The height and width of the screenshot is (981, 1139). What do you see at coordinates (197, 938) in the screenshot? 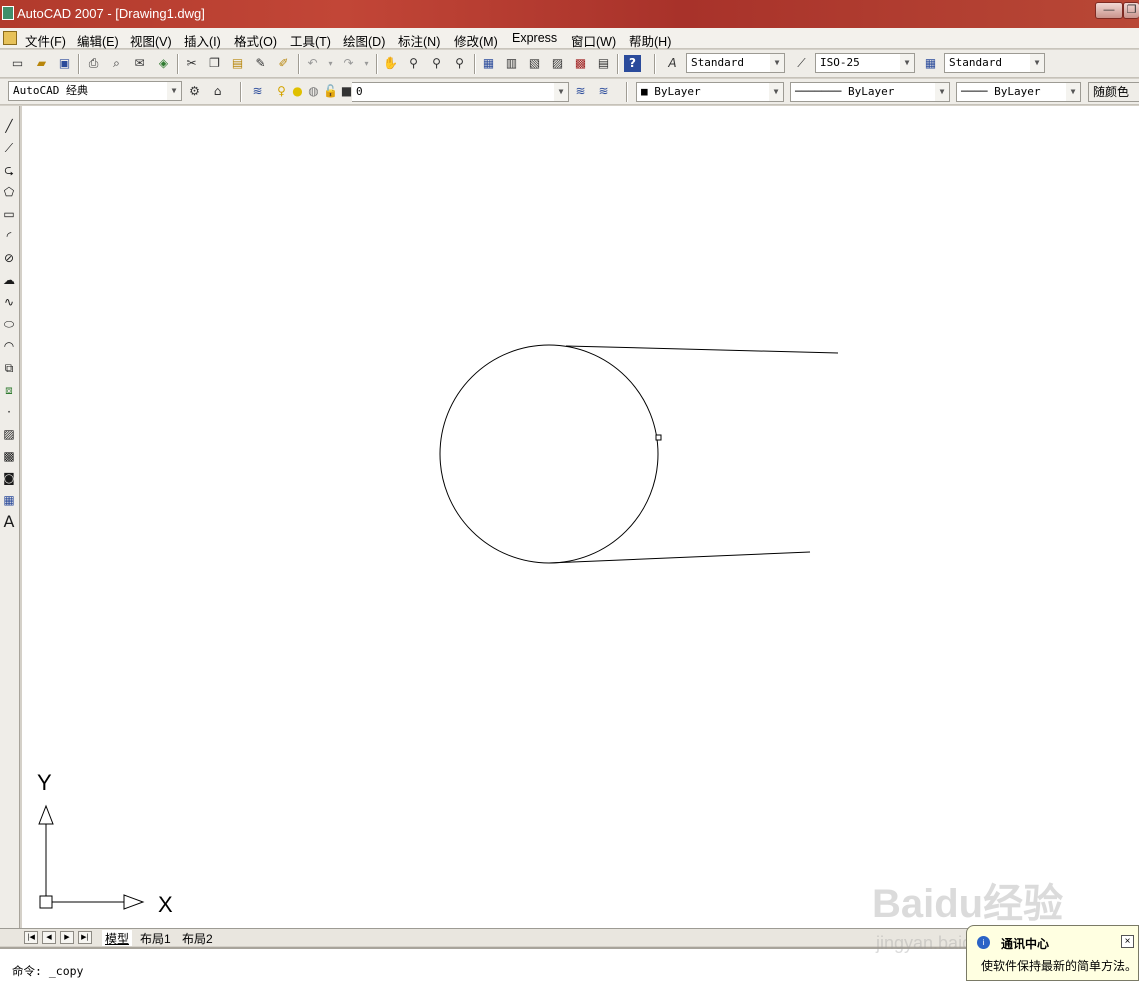
I see `tab-layout2: 布局2` at bounding box center [197, 938].